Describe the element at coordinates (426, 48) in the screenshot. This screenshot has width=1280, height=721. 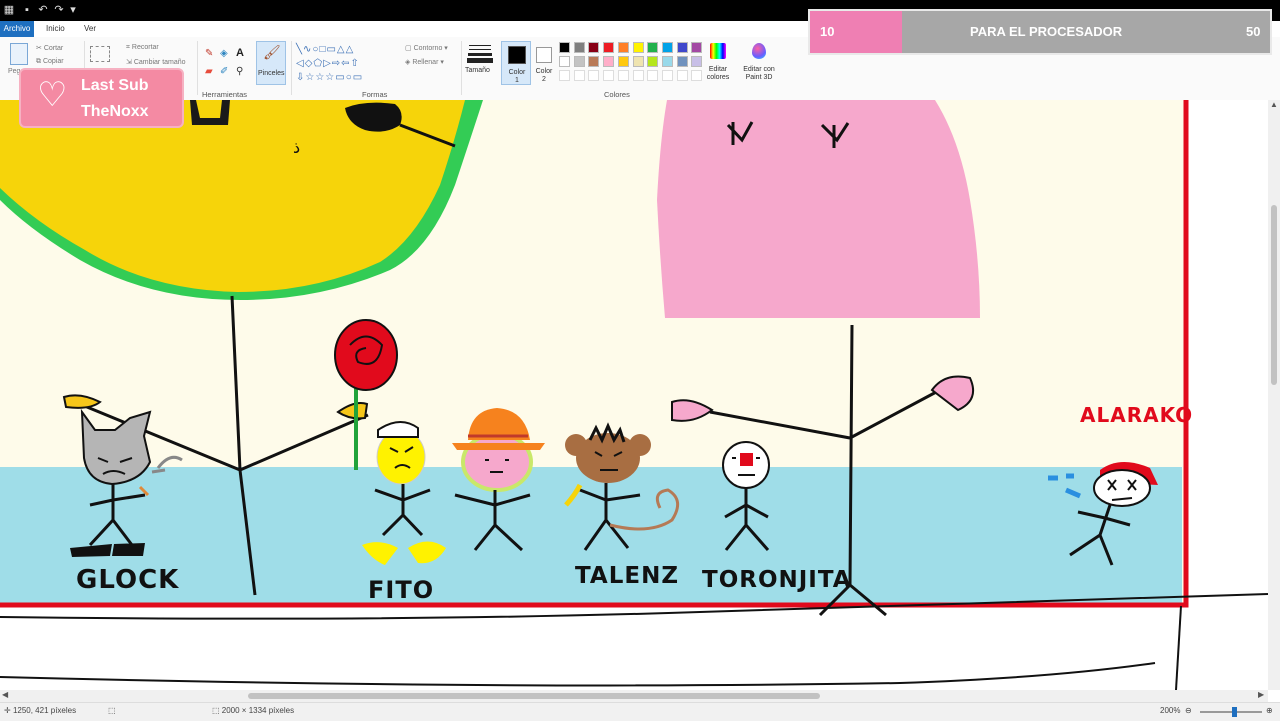
I see `outline-button: ▢ Contorno ▾` at that location.